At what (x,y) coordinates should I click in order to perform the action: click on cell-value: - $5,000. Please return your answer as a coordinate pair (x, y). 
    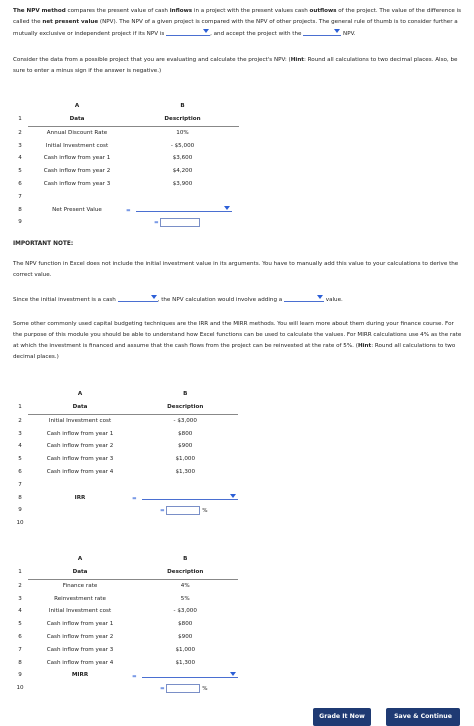
    Looking at the image, I should click on (182, 145).